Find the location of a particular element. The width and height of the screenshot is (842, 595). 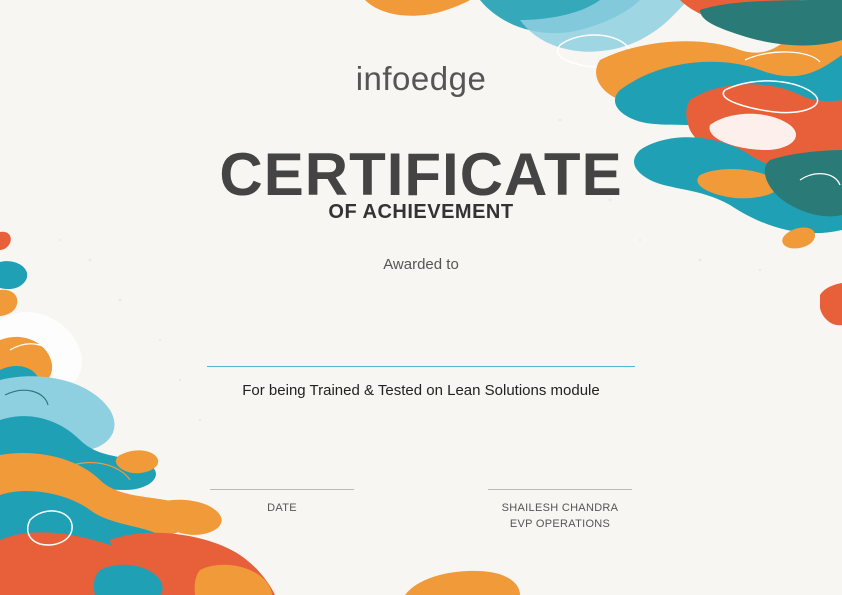

date-signature-line is located at coordinates (282, 489).